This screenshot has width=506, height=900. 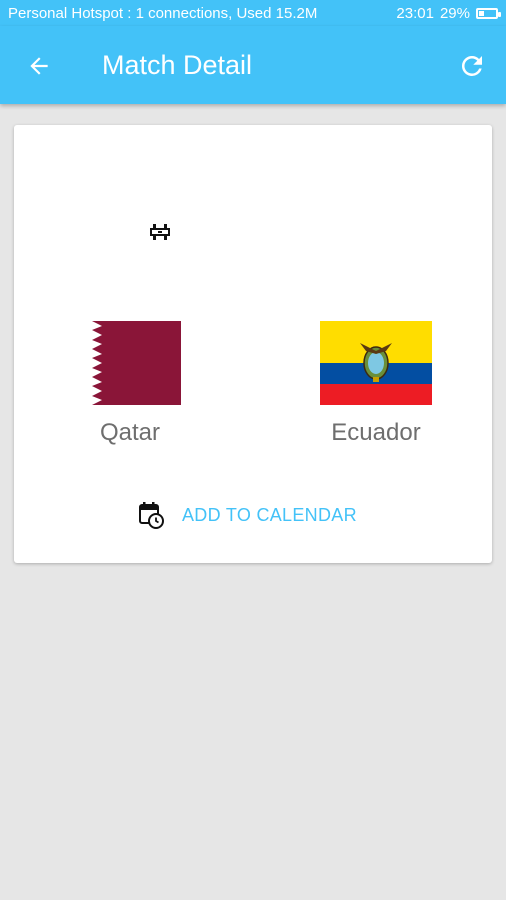 I want to click on qatar-flag-icon, so click(x=130, y=363).